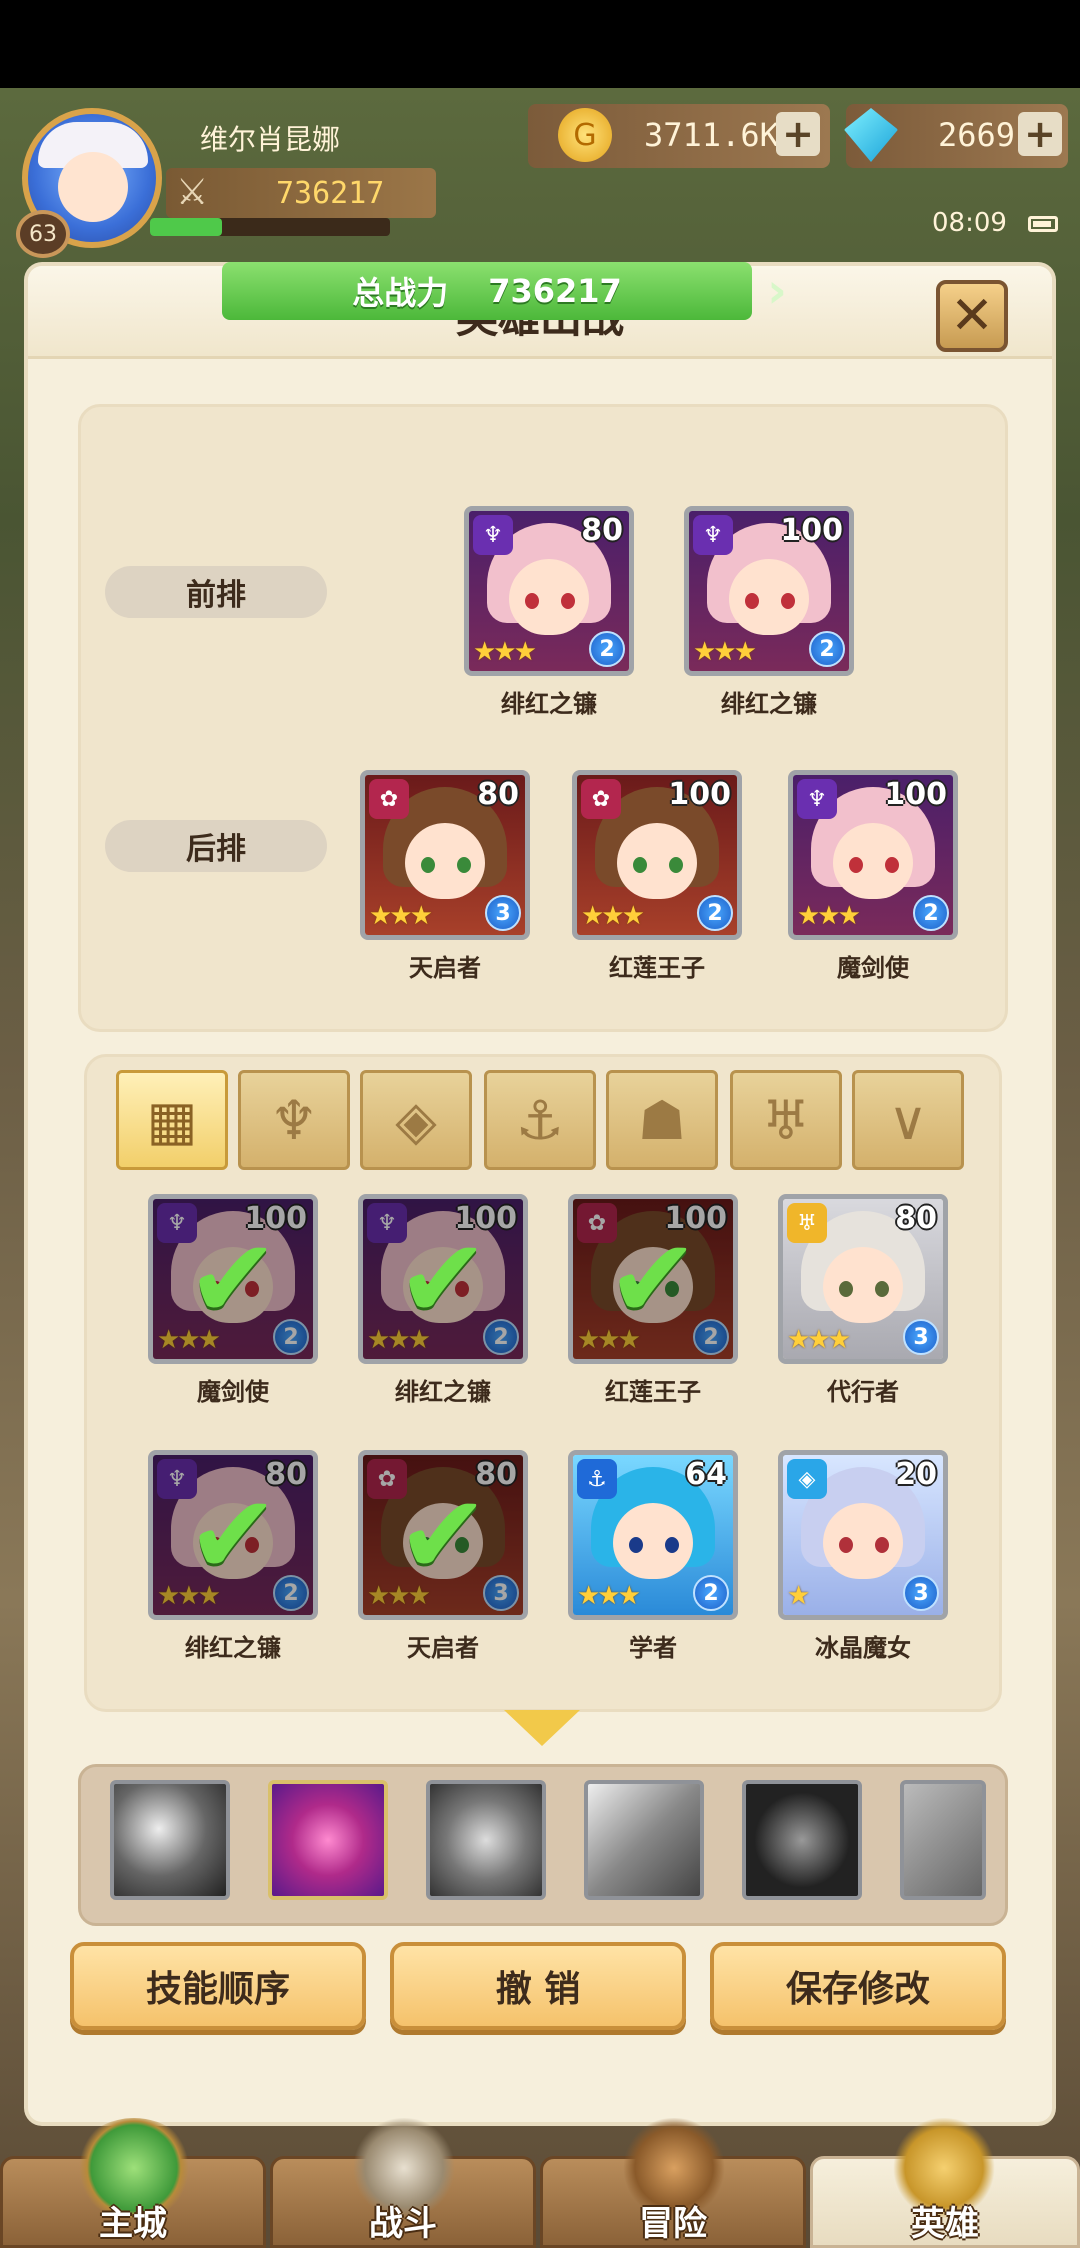  What do you see at coordinates (1040, 134) in the screenshot?
I see `add-gems-button: +` at bounding box center [1040, 134].